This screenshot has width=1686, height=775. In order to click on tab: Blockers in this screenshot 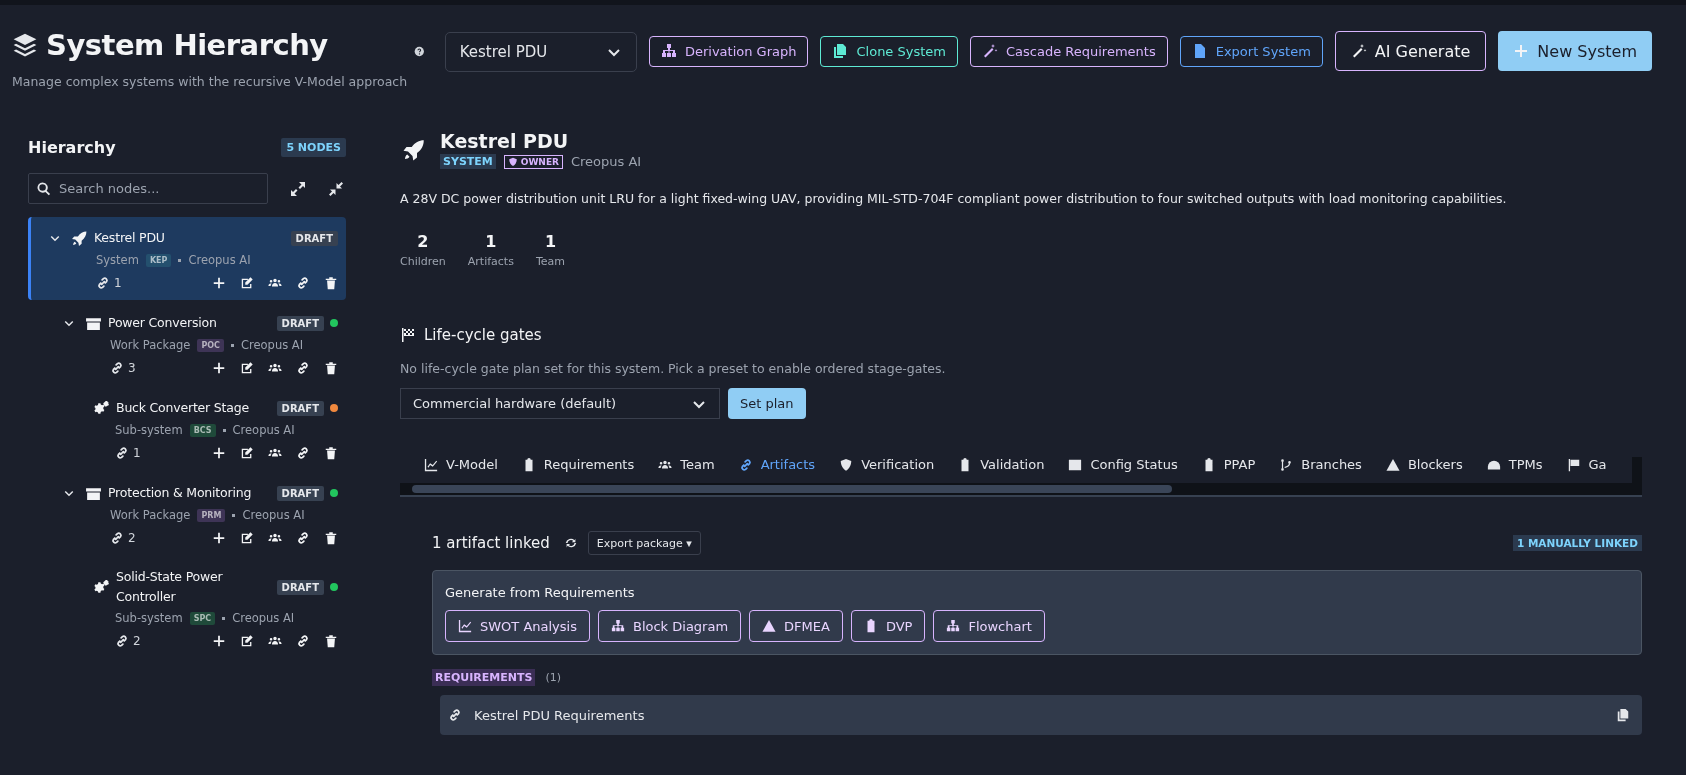, I will do `click(1424, 464)`.